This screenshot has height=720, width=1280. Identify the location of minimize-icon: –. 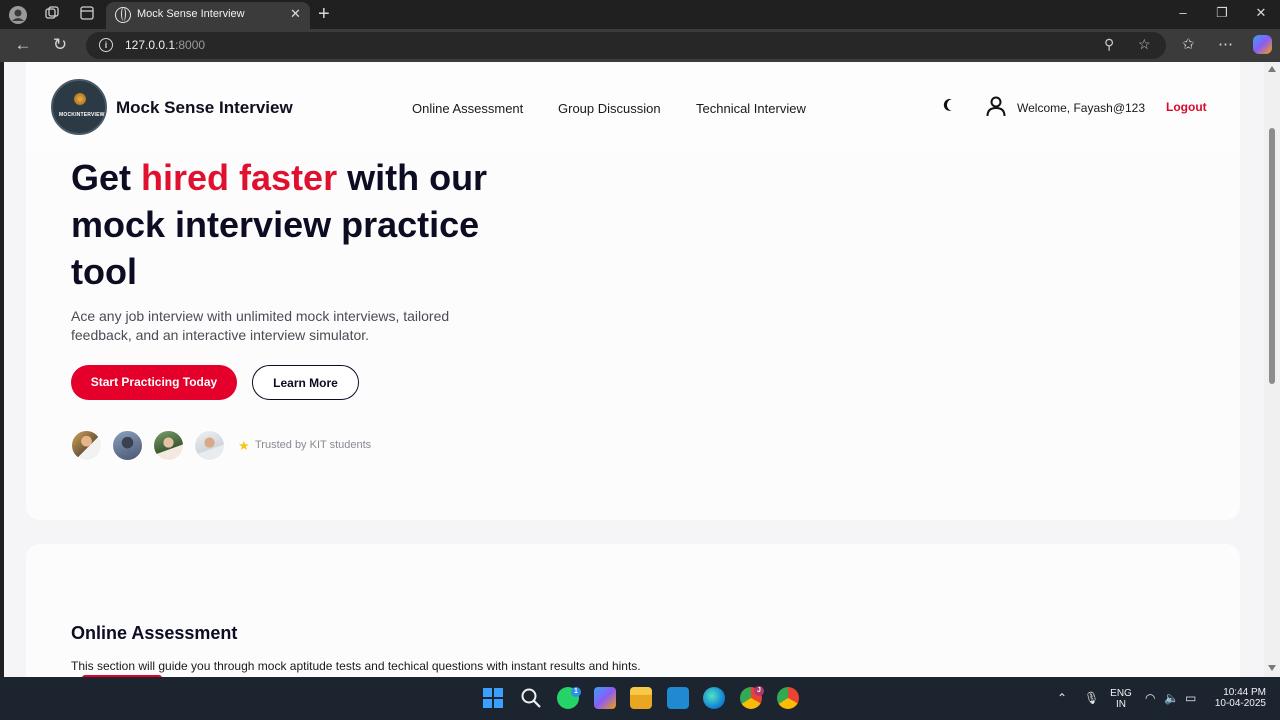
(1183, 12).